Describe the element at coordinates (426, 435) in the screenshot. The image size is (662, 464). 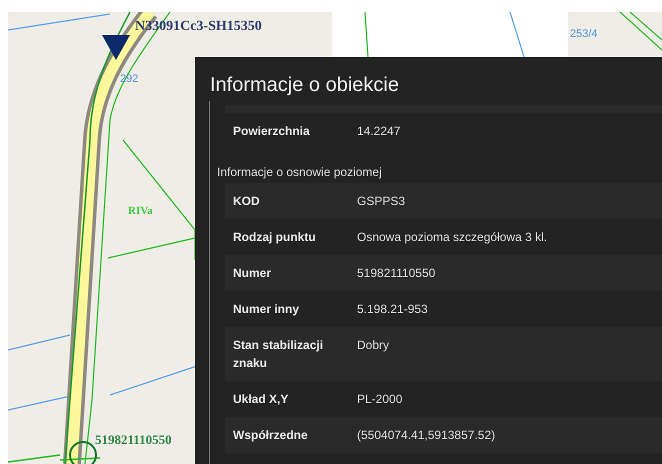
I see `property-value: (5504074.41,5913857.52)` at that location.